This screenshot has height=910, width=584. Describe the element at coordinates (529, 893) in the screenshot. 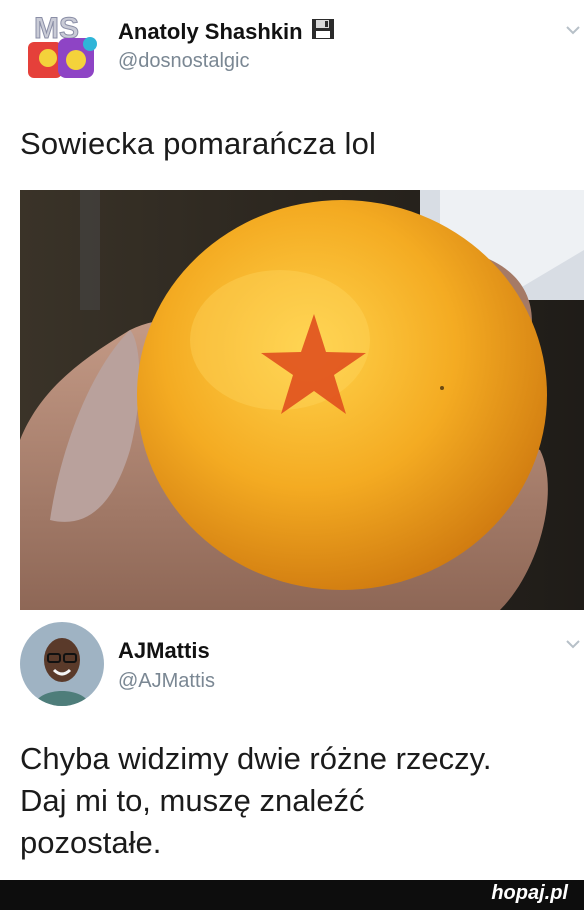

I see `watermark-logo: hopaj.pl` at that location.